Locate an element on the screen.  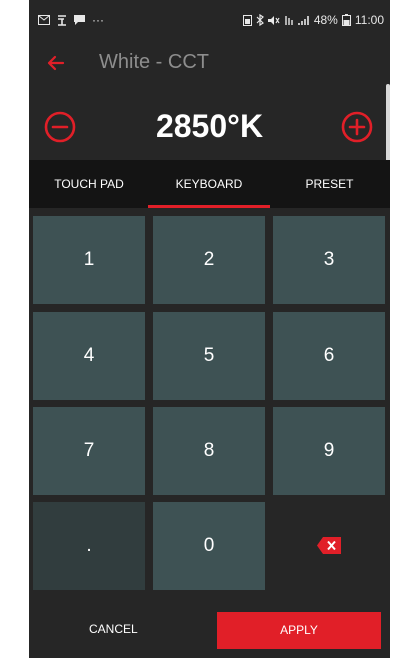
temperature-row: 2850°K is located at coordinates (209, 128).